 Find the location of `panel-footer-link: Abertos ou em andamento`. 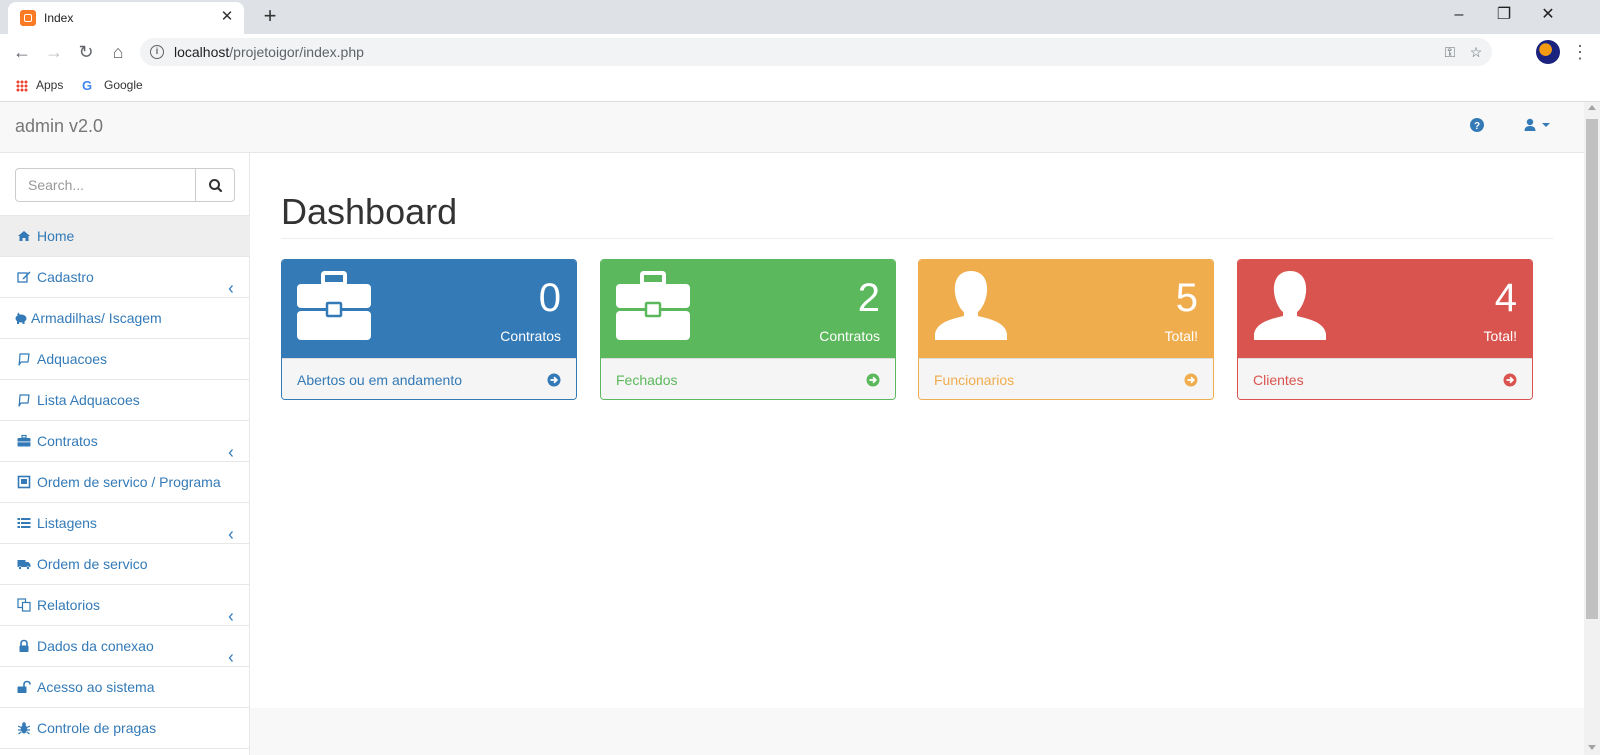

panel-footer-link: Abertos ou em andamento is located at coordinates (429, 378).